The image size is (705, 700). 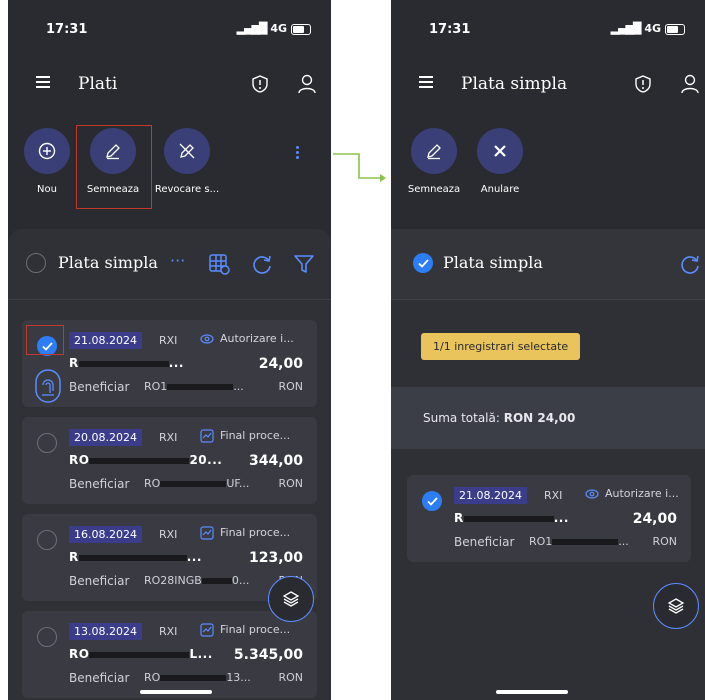 What do you see at coordinates (675, 29) in the screenshot?
I see `battery-icon` at bounding box center [675, 29].